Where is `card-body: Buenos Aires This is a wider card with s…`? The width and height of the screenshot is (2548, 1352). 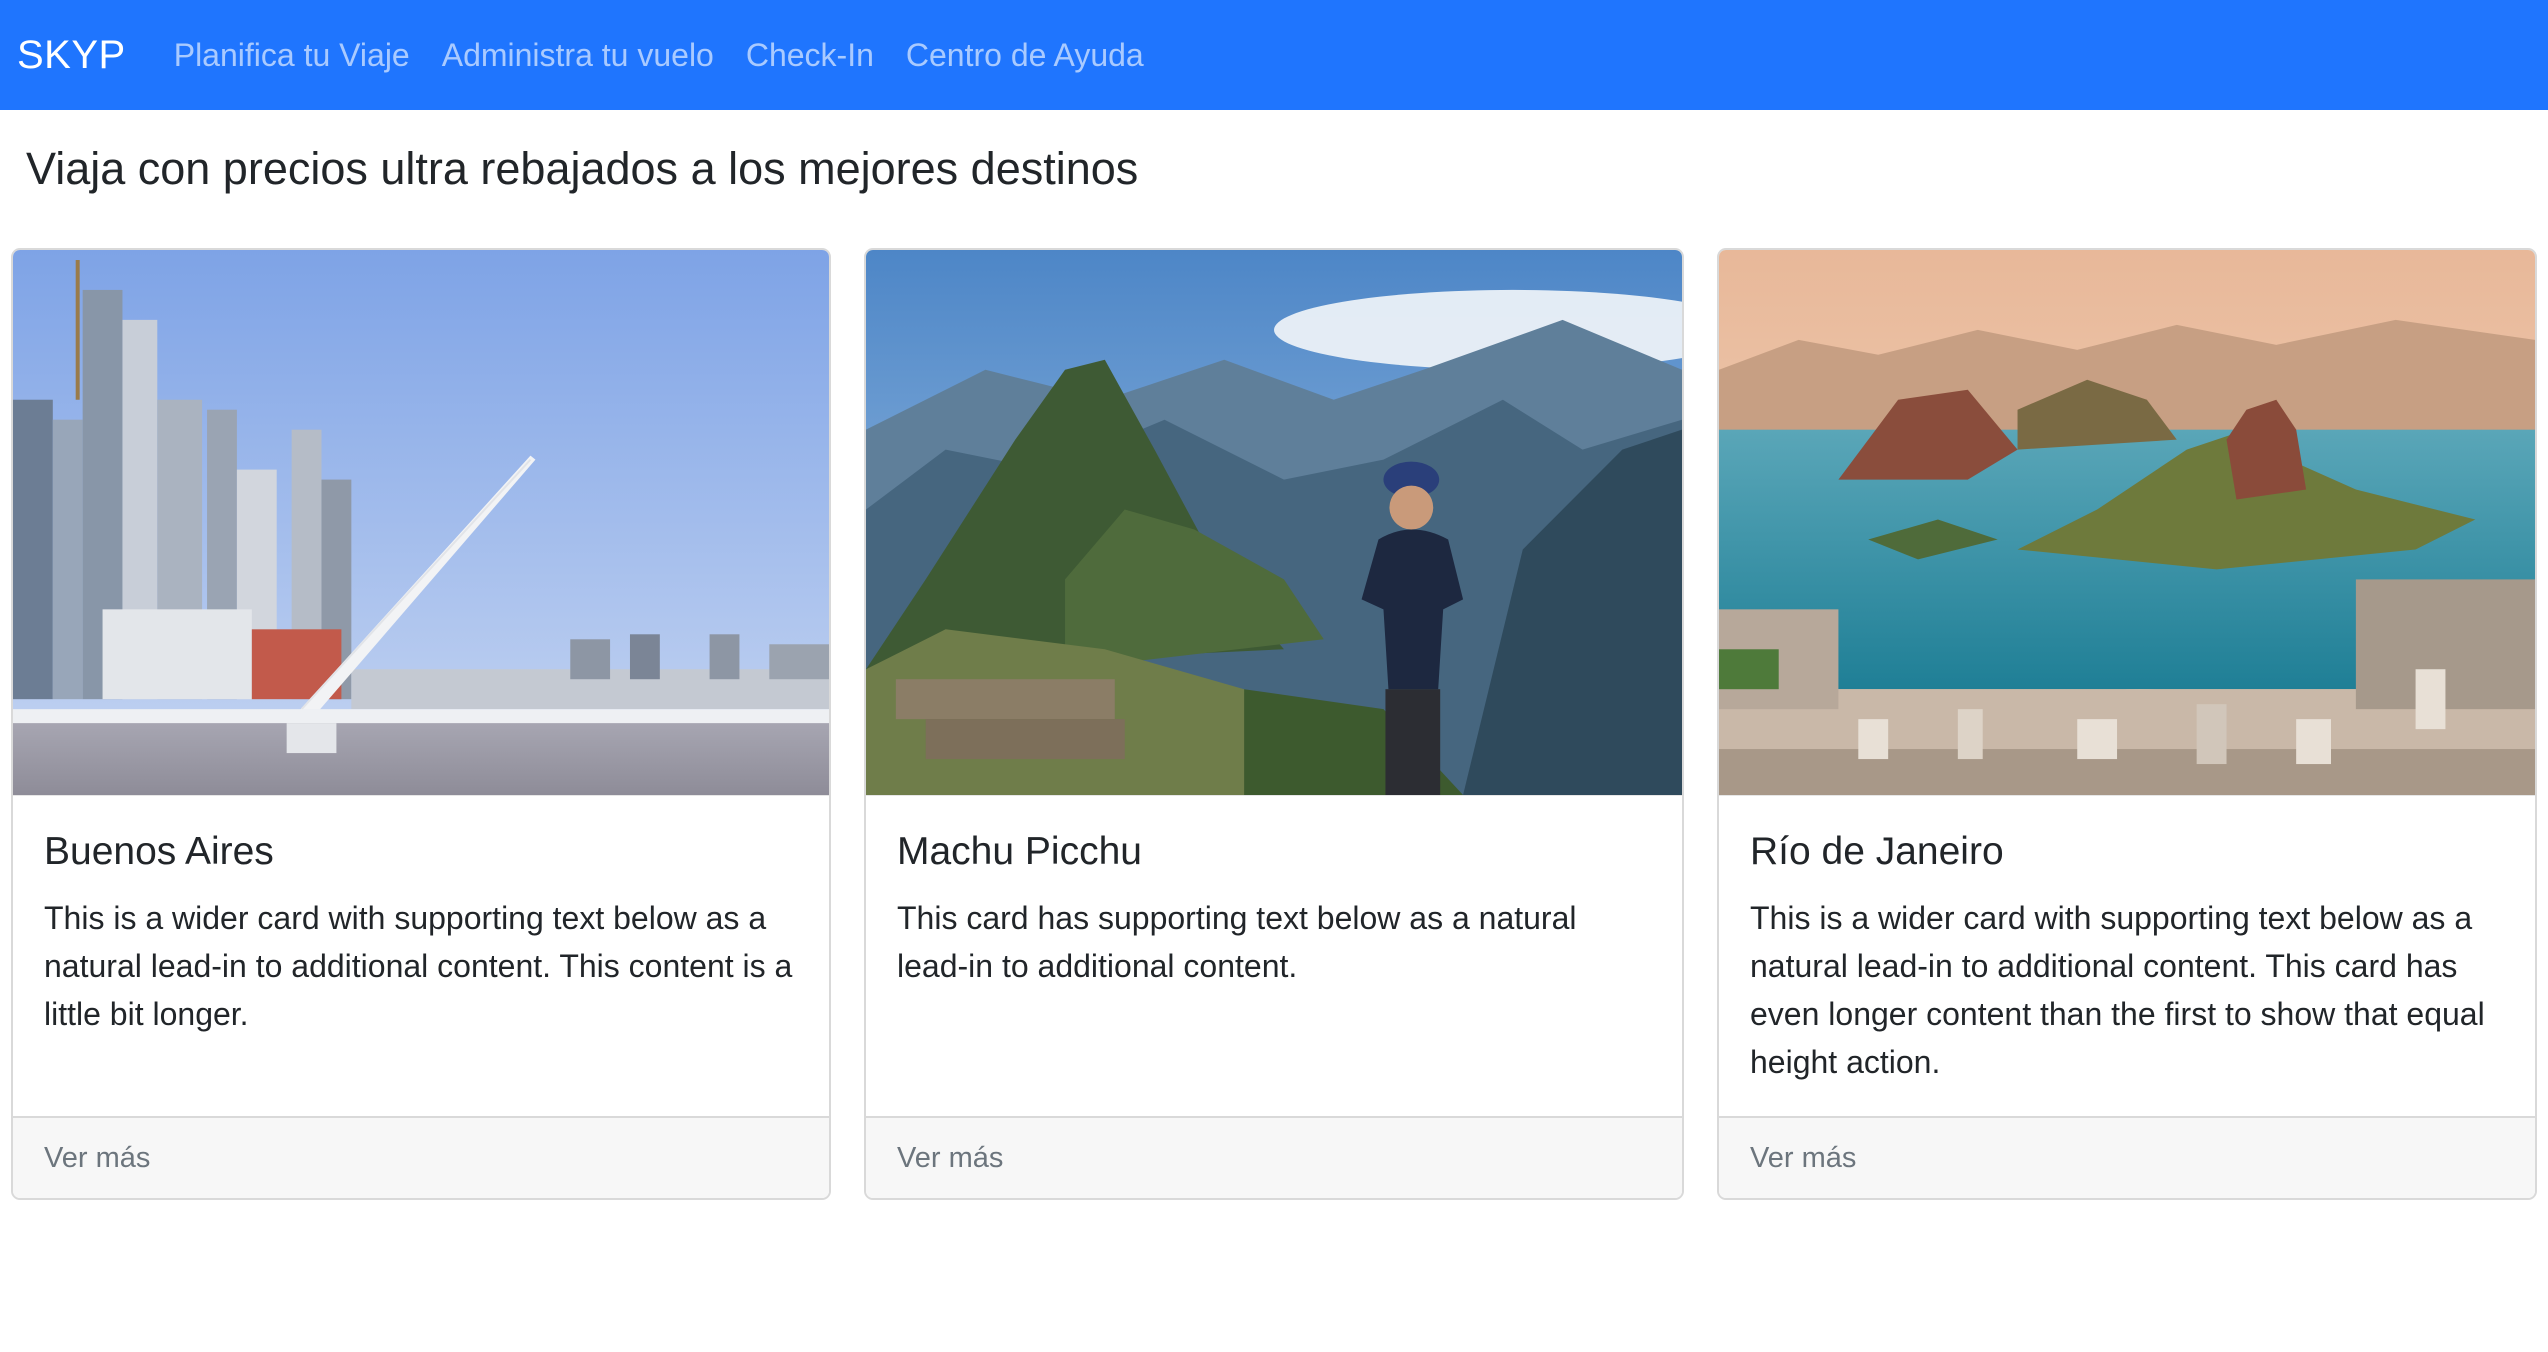 card-body: Buenos Aires This is a wider card with s… is located at coordinates (421, 956).